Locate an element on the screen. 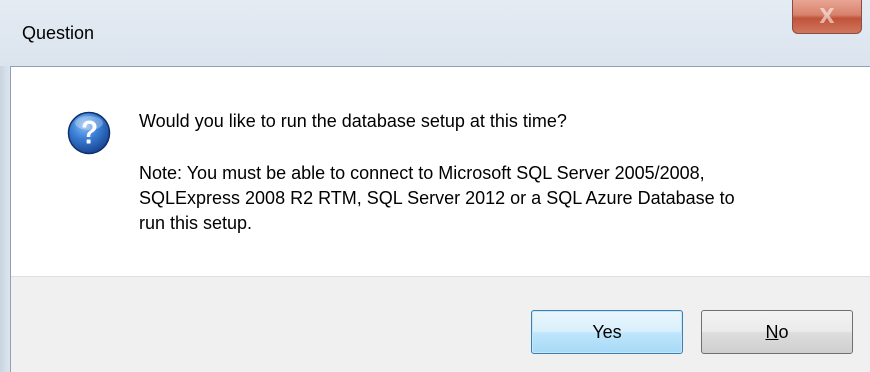  yes-button: Yes is located at coordinates (607, 332).